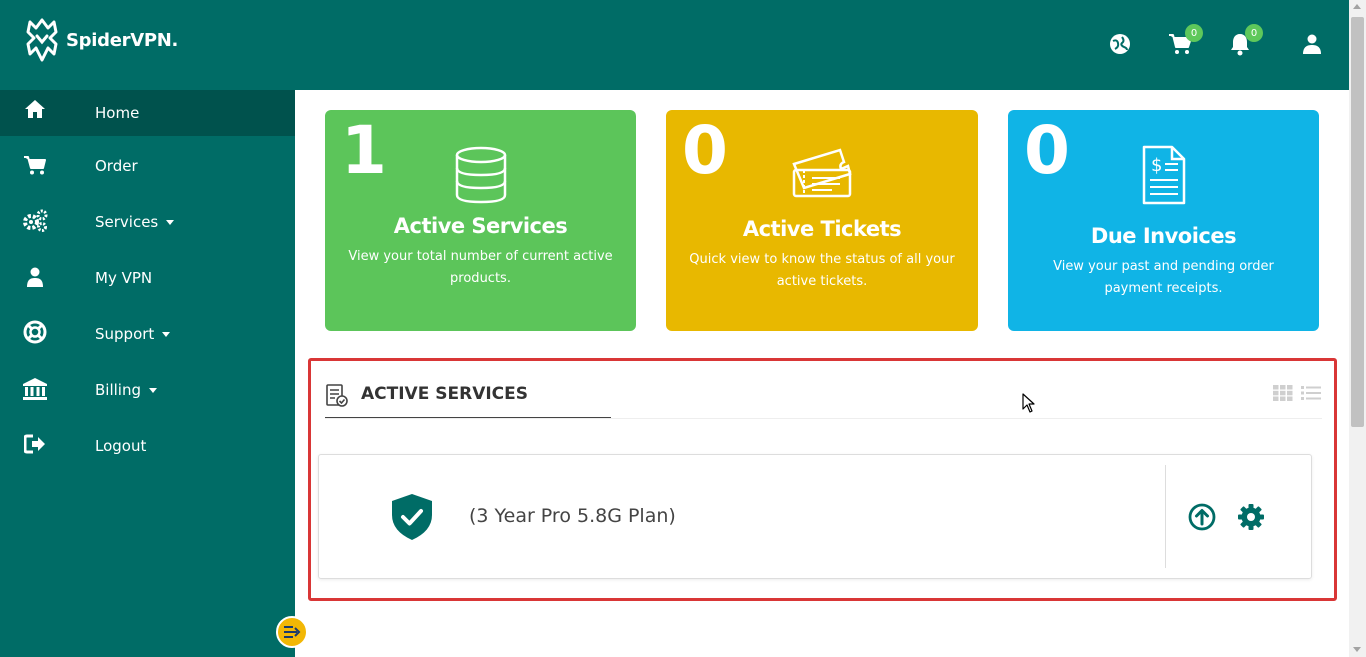  I want to click on sidebar-item-my-vpn: My VPN, so click(147, 278).